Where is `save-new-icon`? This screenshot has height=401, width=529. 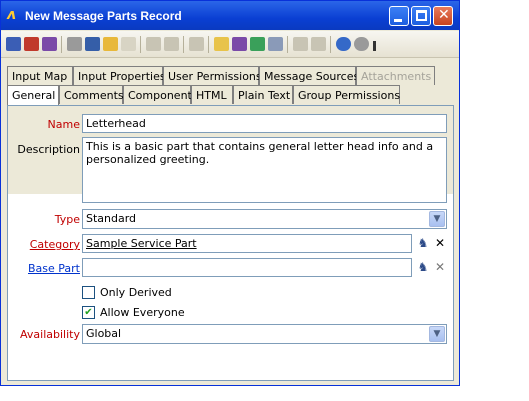 save-new-icon is located at coordinates (49, 44).